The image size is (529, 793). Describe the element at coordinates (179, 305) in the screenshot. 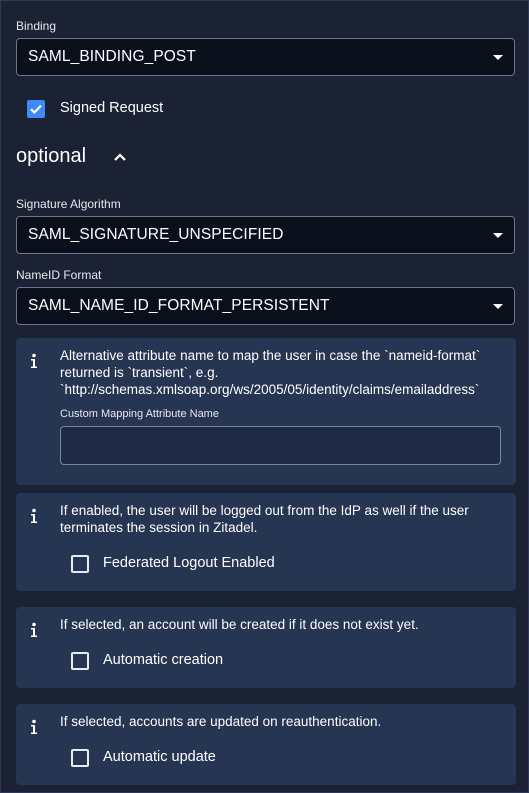

I see `nameid-format-value: SAML_NAME_ID_FORMAT_PERSISTENT` at that location.